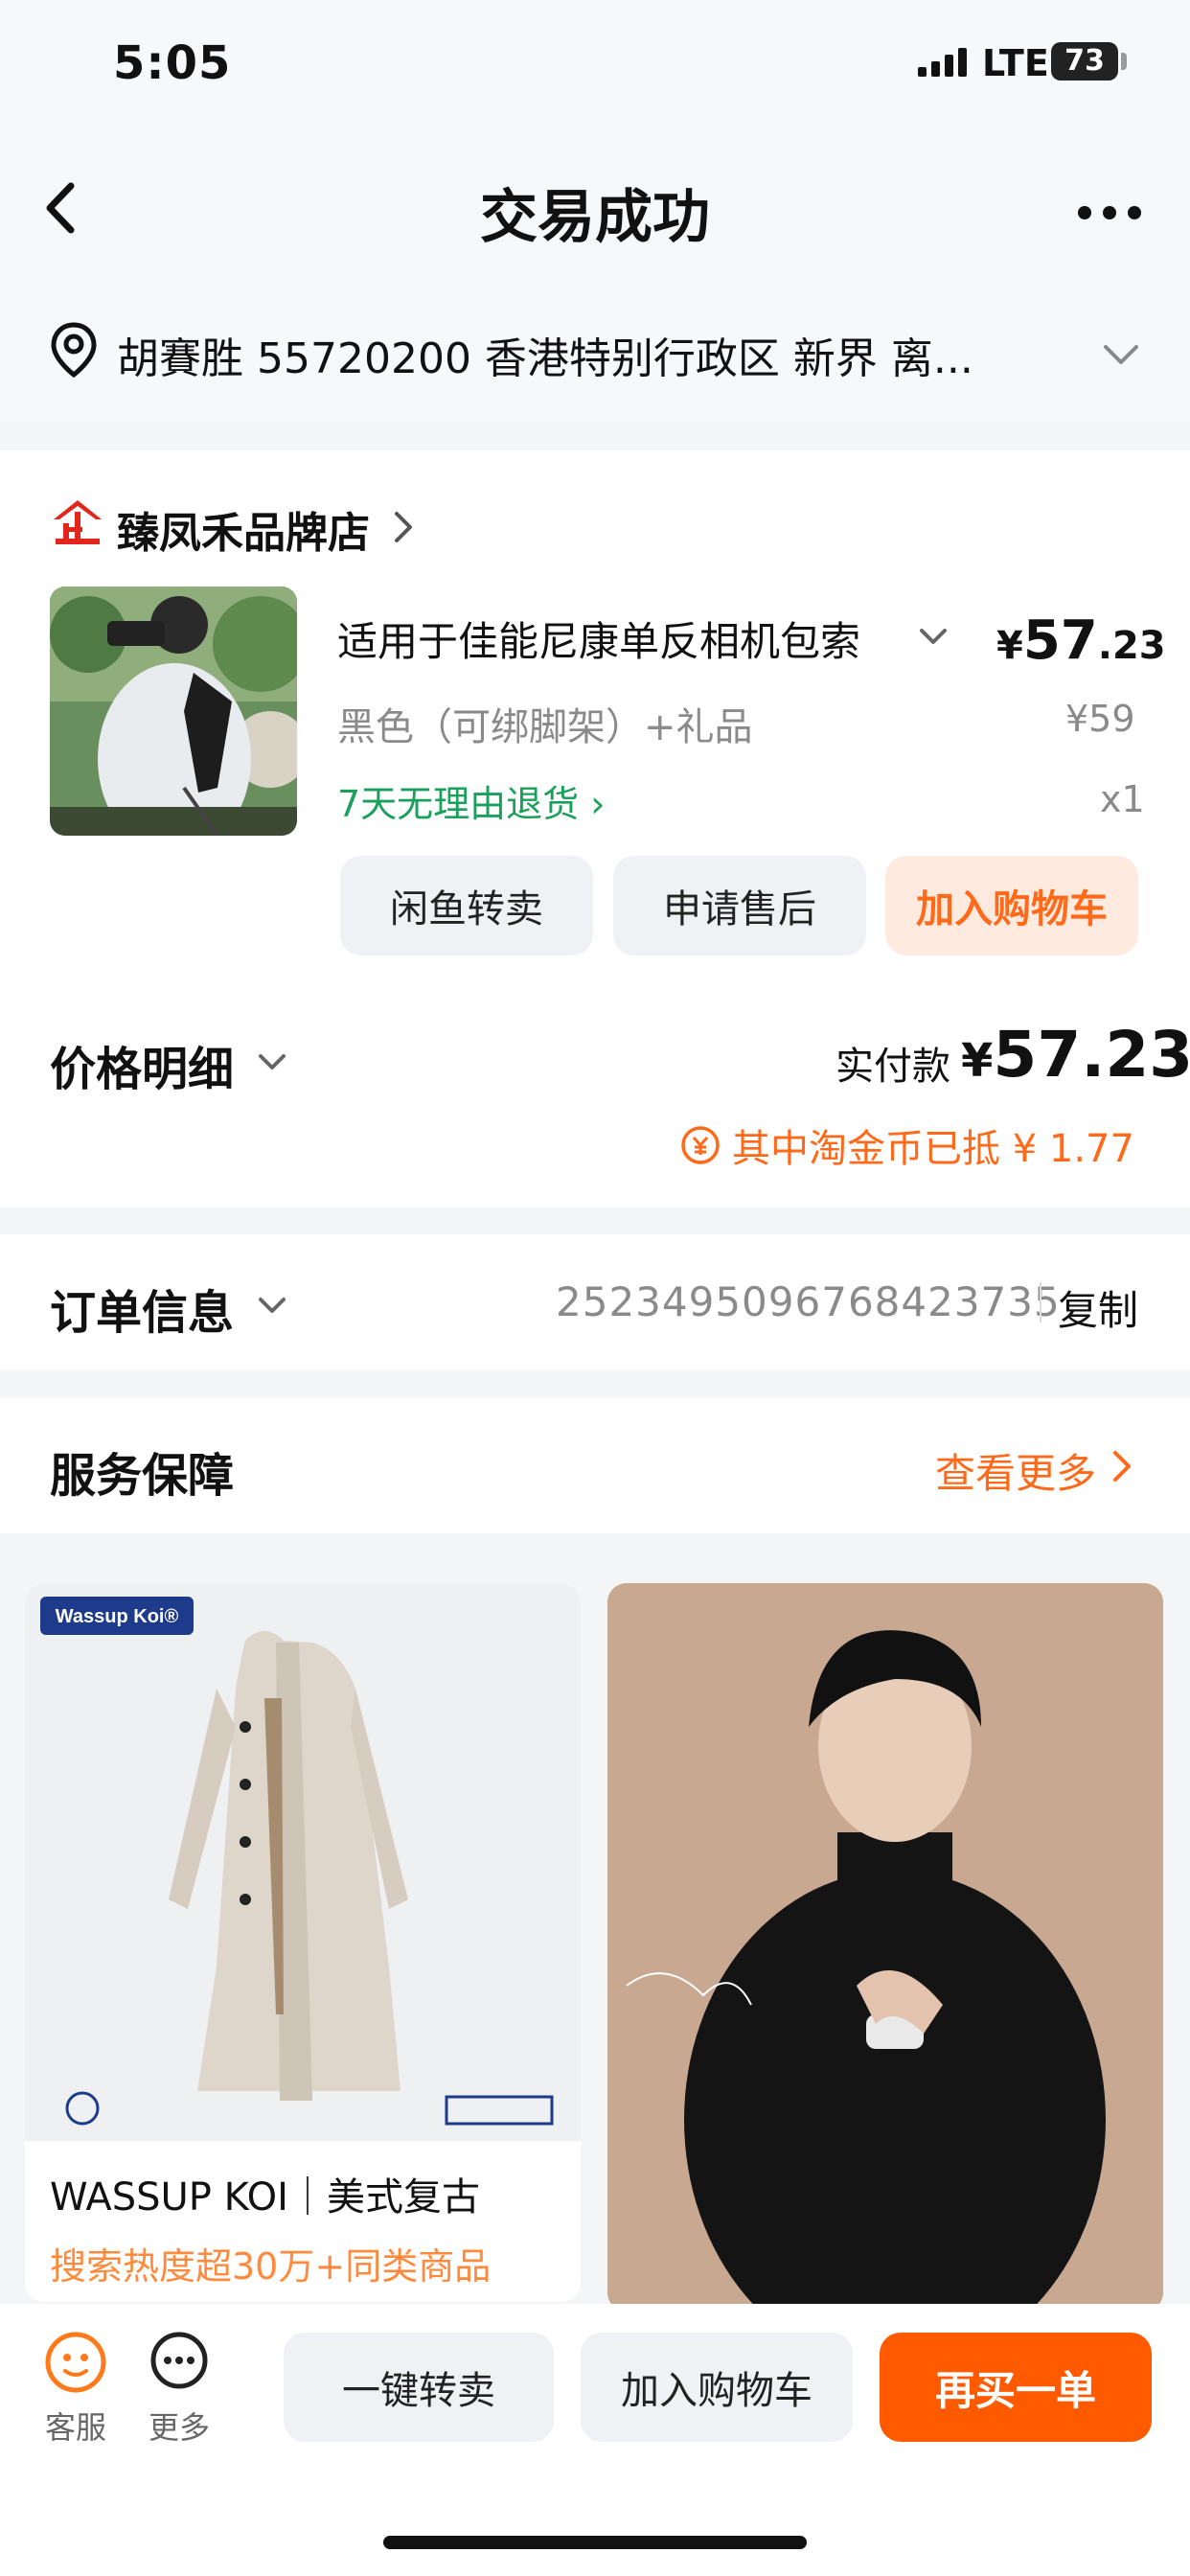 The image size is (1190, 2576). Describe the element at coordinates (118, 1616) in the screenshot. I see `svg-text: Wassup Koi®` at that location.